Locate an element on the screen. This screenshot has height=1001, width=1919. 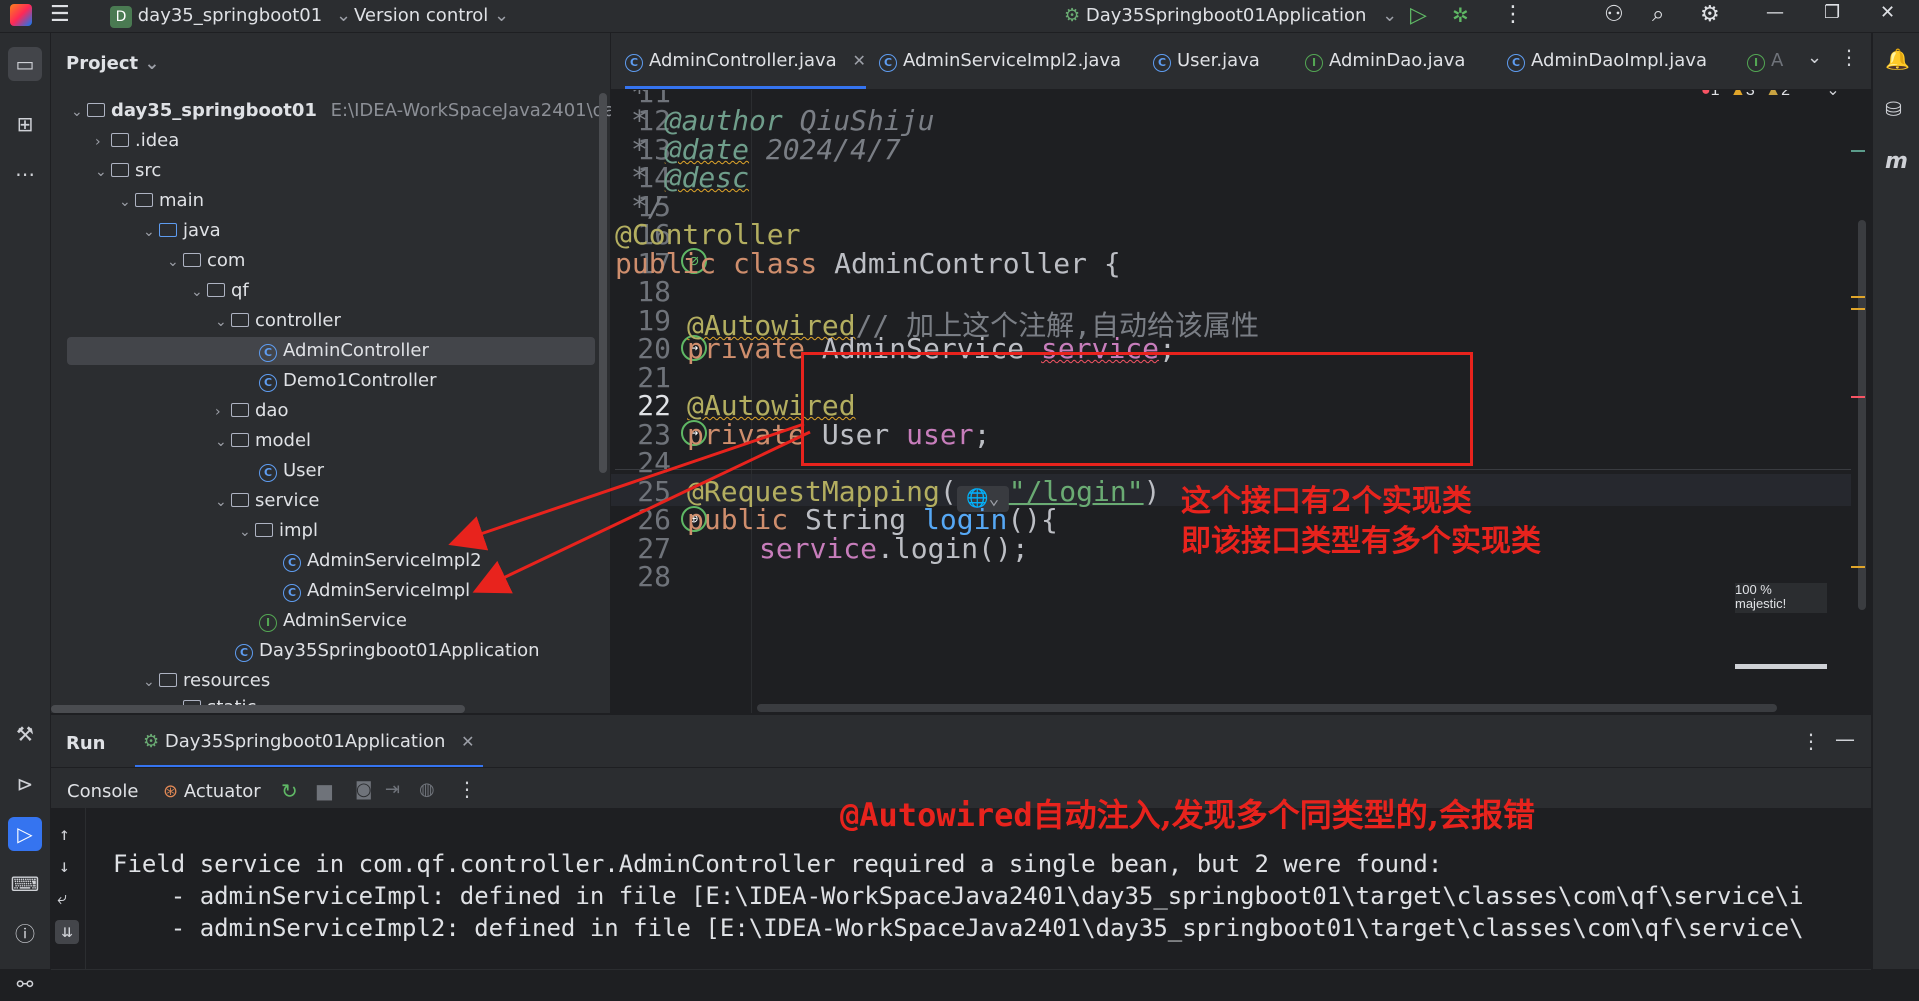
soft-wrap-icon: ⤶ is located at coordinates (62, 898).